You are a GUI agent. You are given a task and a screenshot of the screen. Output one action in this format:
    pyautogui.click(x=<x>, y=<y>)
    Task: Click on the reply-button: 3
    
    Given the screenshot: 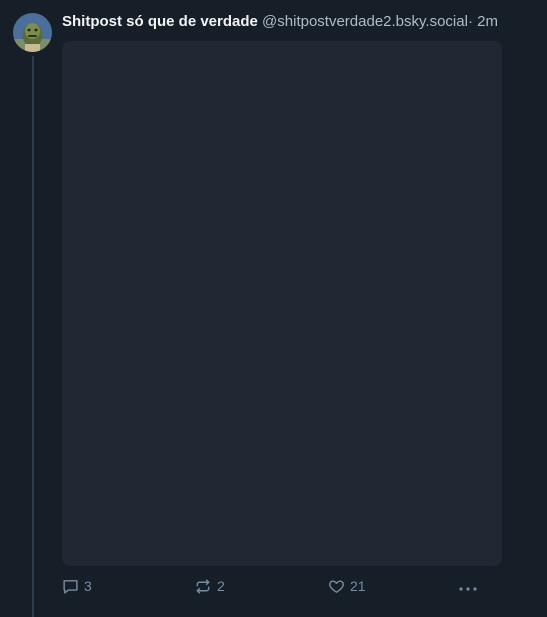 What is the action you would take?
    pyautogui.click(x=77, y=586)
    